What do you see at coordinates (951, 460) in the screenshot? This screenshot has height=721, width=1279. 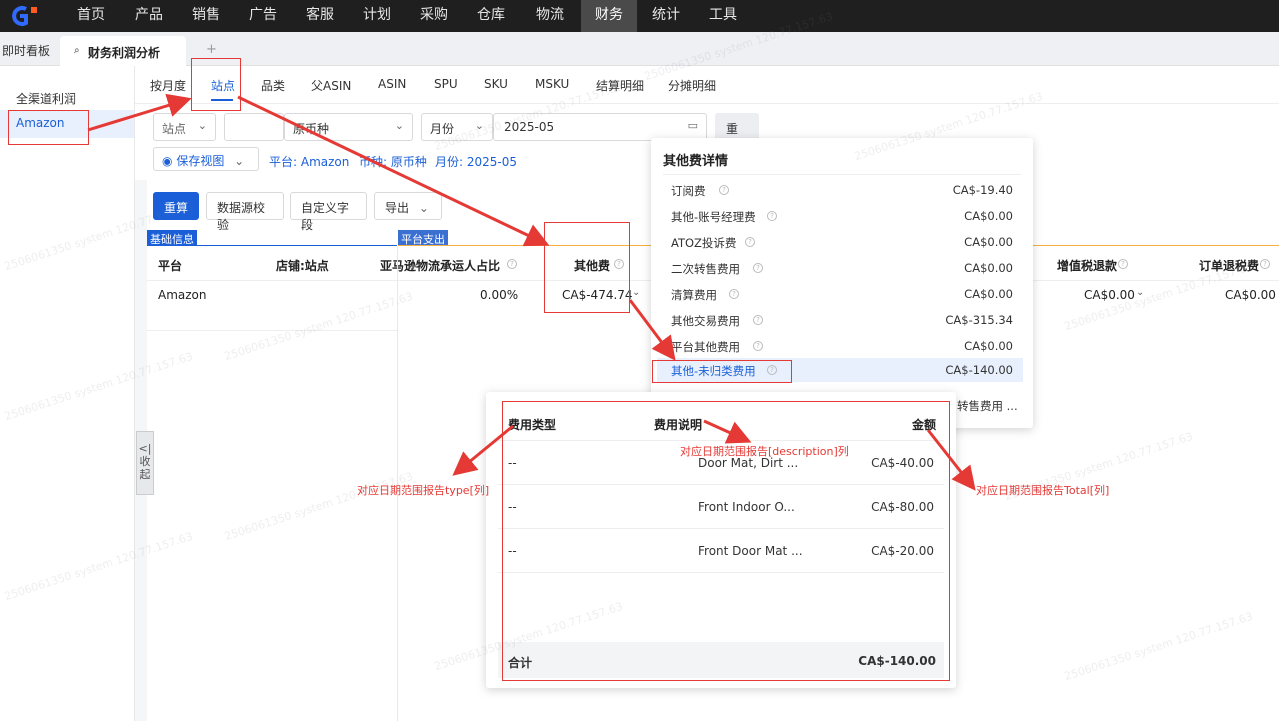 I see `arrow-total` at bounding box center [951, 460].